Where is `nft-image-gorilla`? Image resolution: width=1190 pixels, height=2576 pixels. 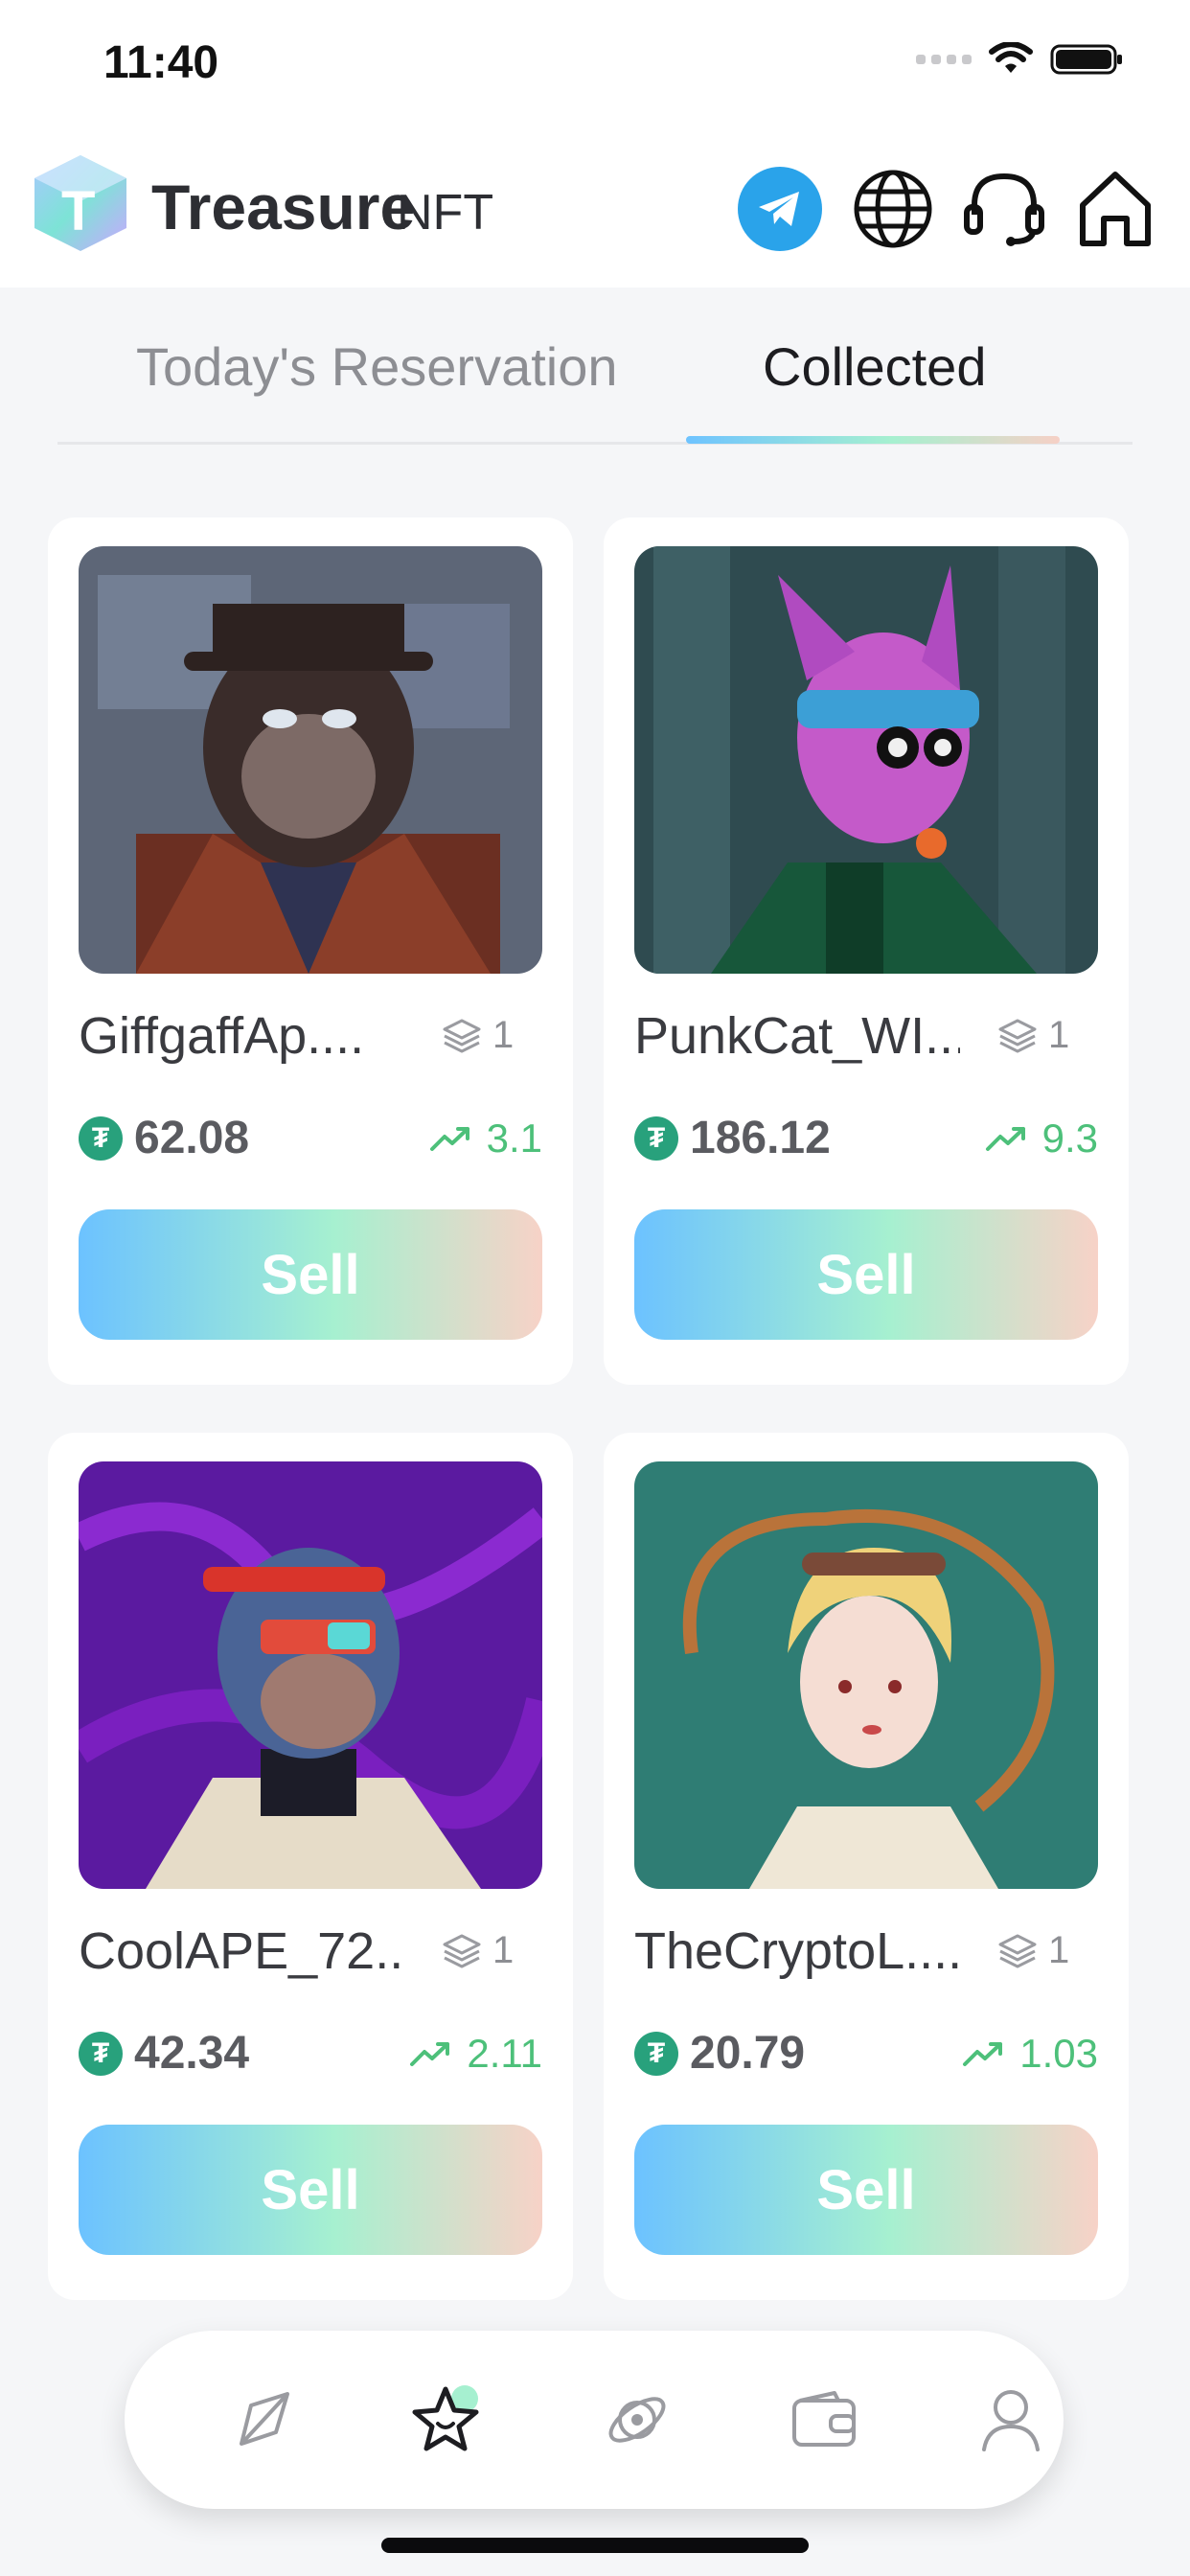
nft-image-gorilla is located at coordinates (311, 760).